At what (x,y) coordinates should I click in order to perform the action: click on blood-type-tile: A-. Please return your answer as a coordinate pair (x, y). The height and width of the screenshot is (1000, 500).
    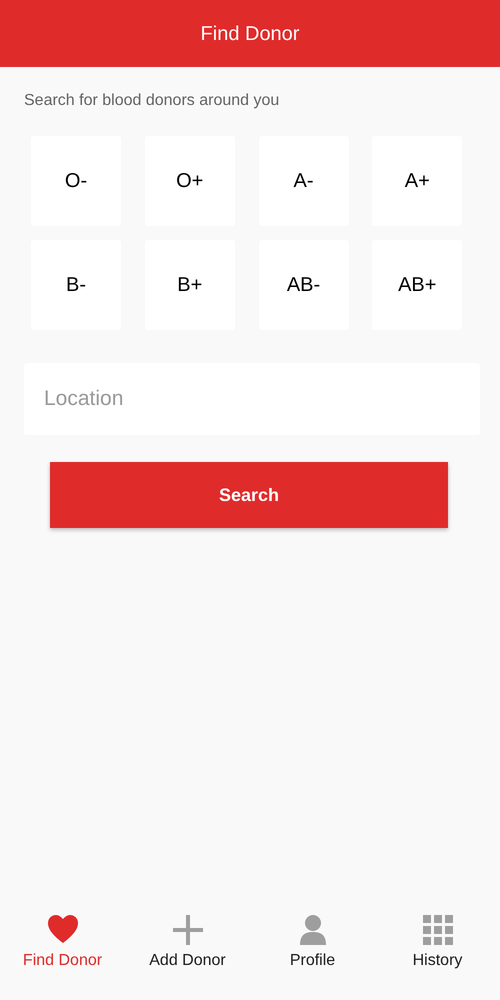
    Looking at the image, I should click on (303, 181).